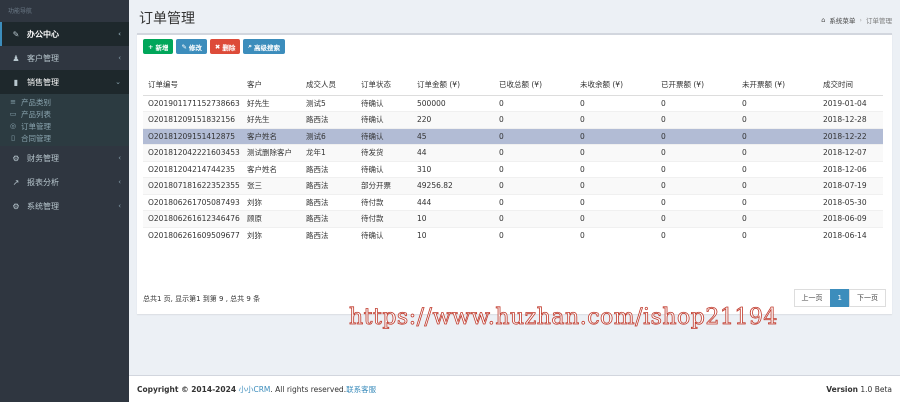  What do you see at coordinates (842, 389) in the screenshot?
I see `version-label: Version` at bounding box center [842, 389].